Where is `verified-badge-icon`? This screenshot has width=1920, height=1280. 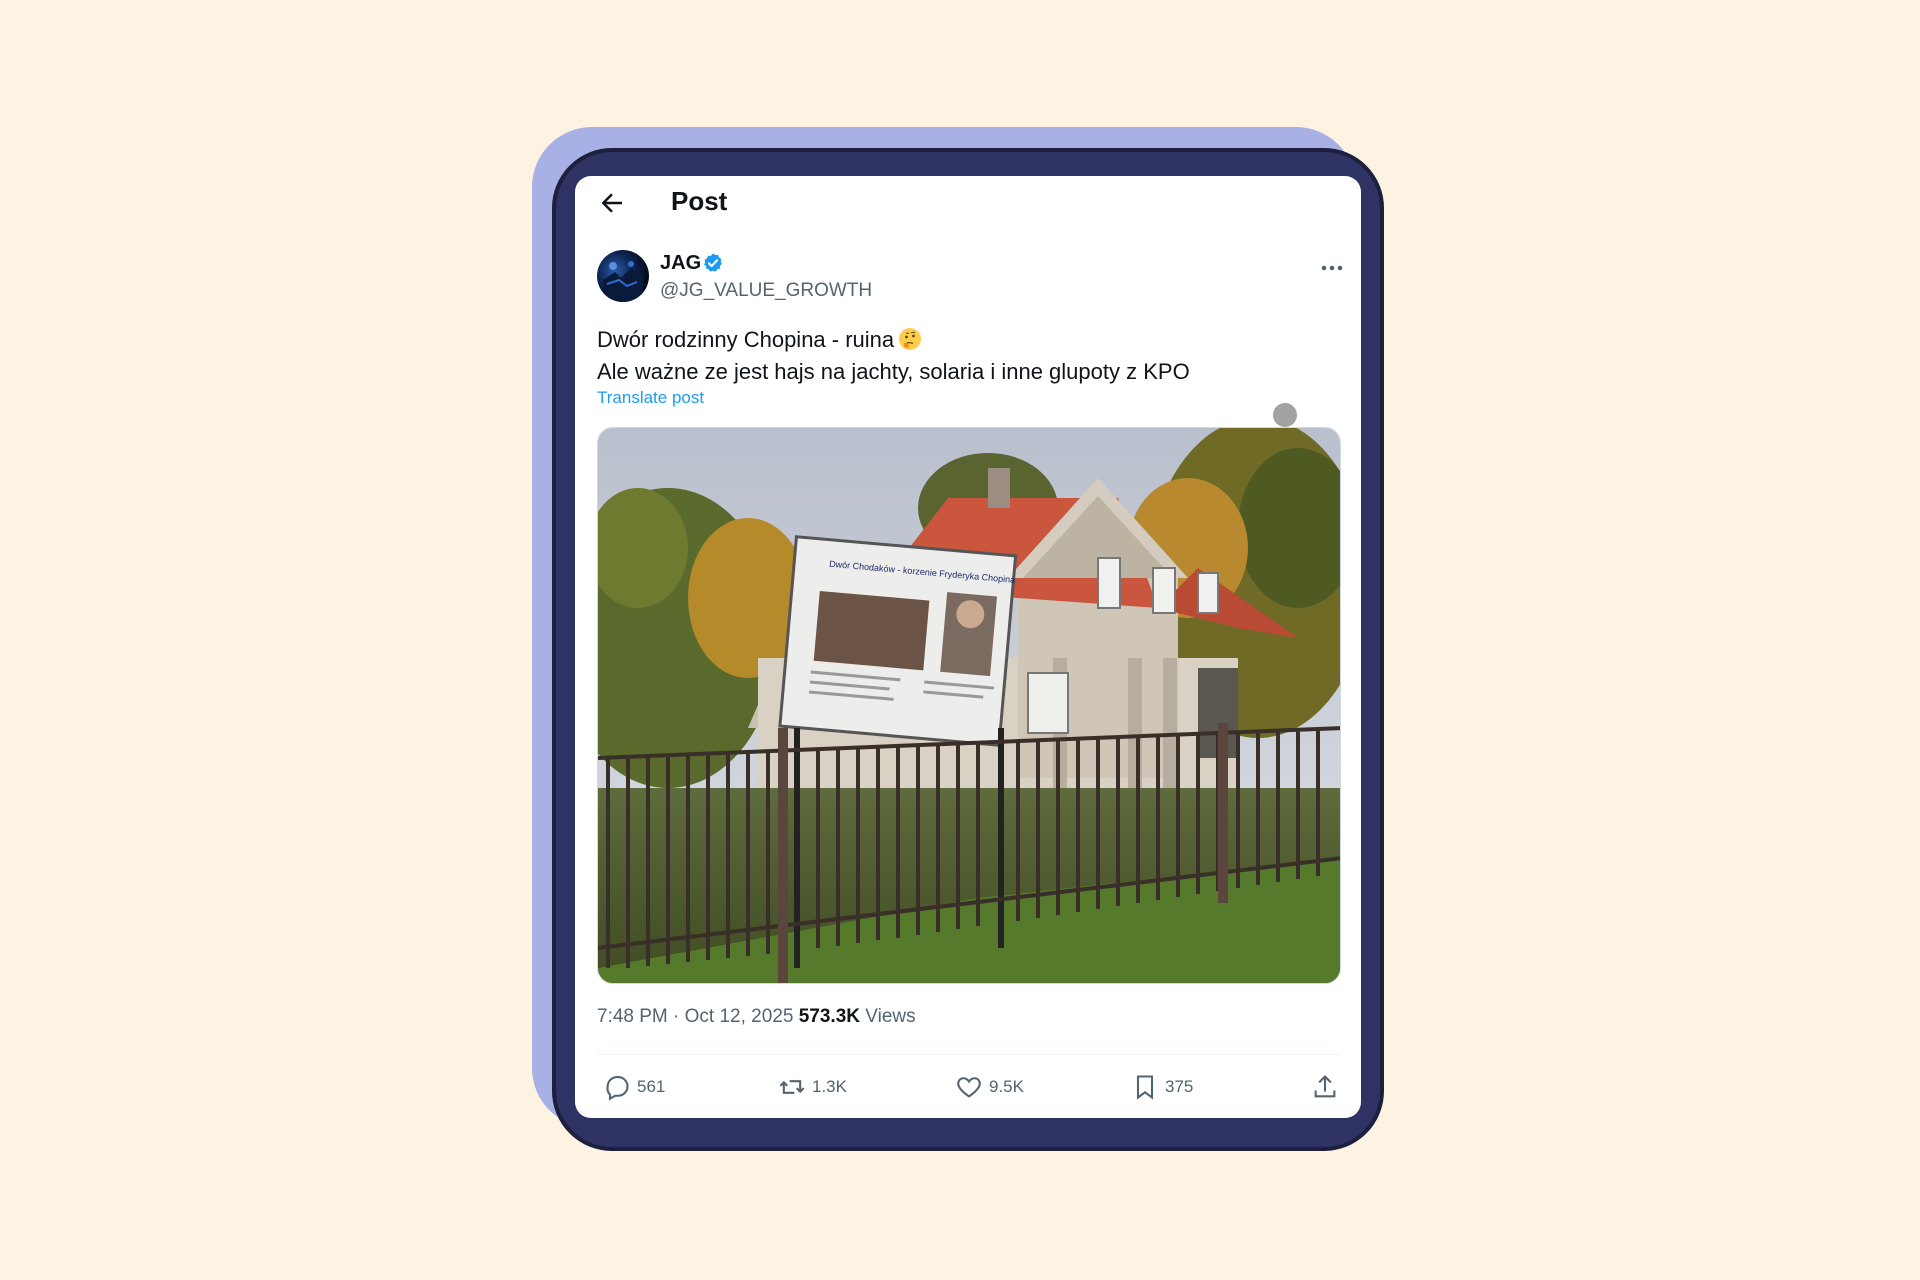
verified-badge-icon is located at coordinates (713, 262).